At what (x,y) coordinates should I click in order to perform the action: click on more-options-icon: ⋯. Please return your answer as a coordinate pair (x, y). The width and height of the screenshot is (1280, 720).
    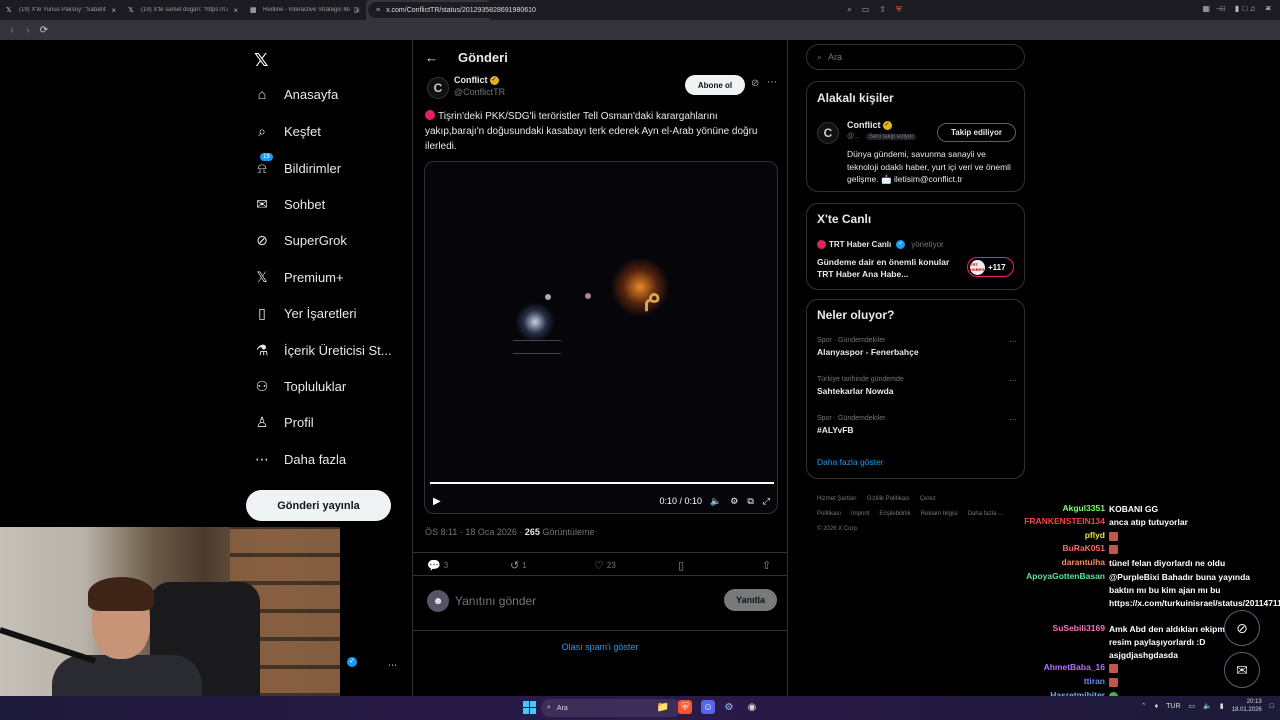
    Looking at the image, I should click on (772, 82).